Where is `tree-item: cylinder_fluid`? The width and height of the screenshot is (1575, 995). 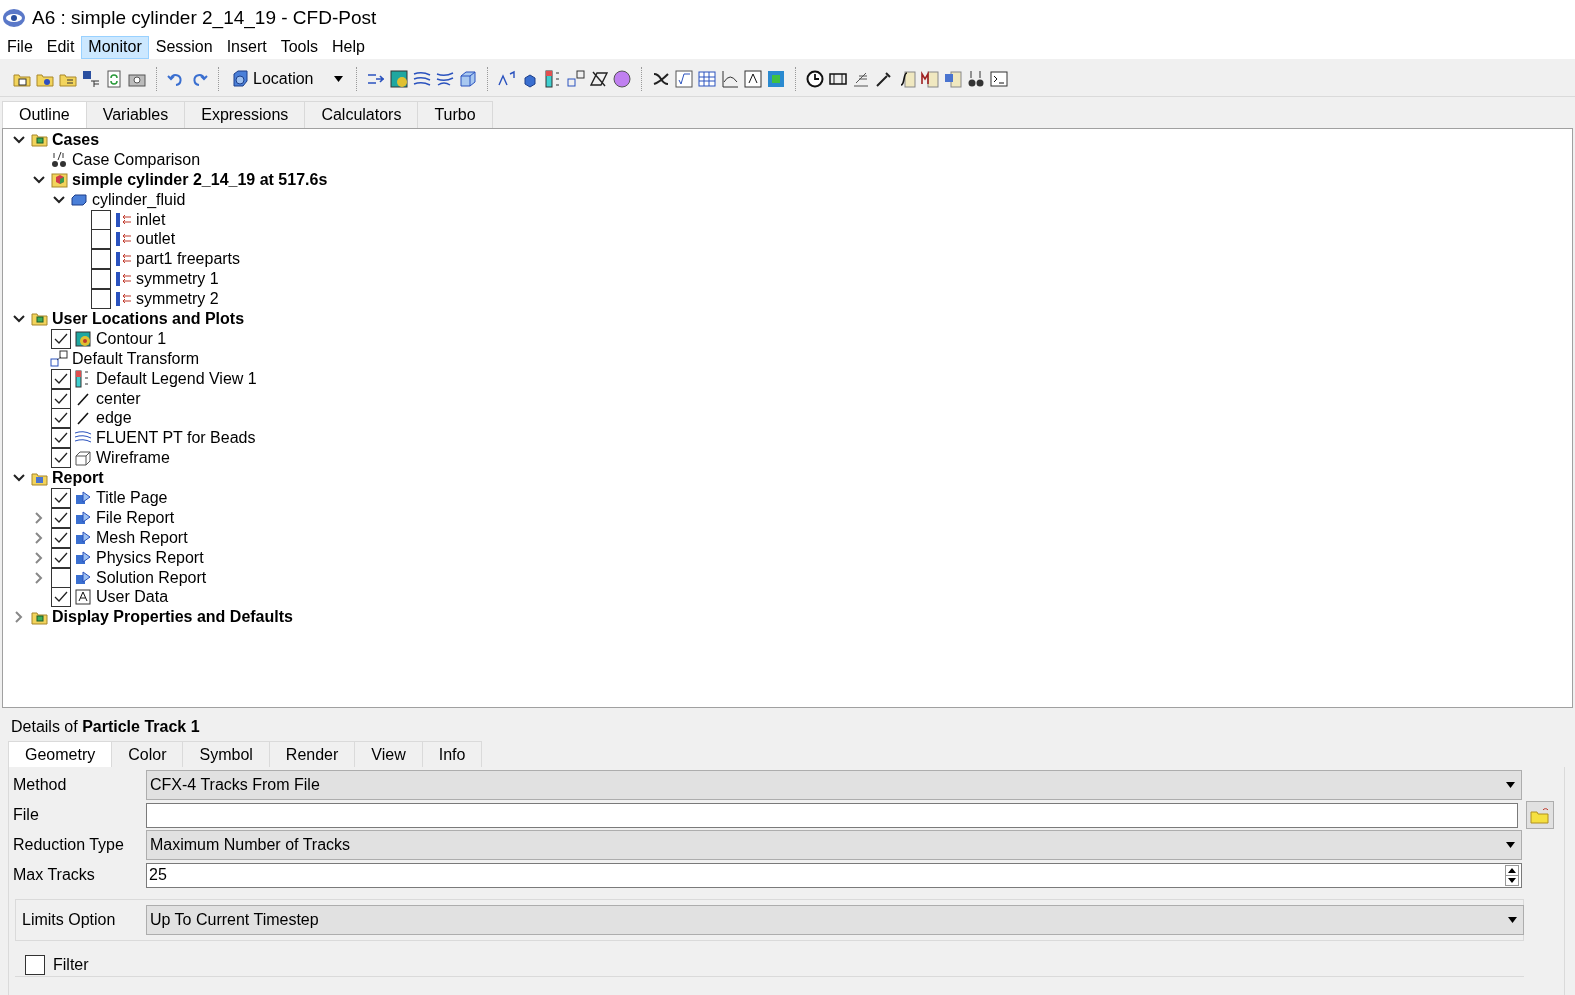
tree-item: cylinder_fluid is located at coordinates (139, 199).